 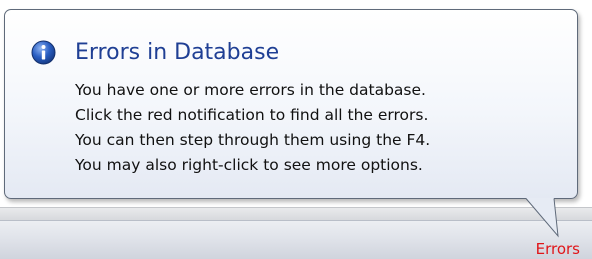 I want to click on balloon-pointer, so click(x=533, y=218).